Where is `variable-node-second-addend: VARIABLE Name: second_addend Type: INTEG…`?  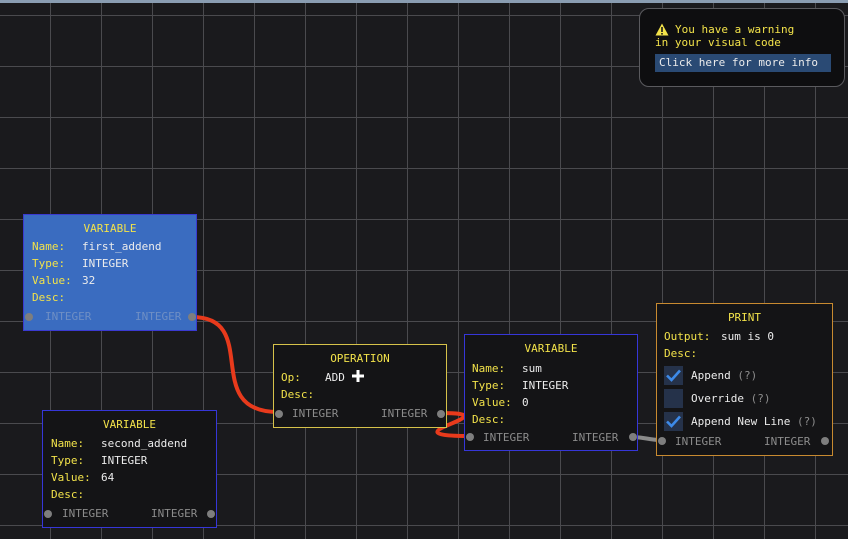 variable-node-second-addend: VARIABLE Name: second_addend Type: INTEG… is located at coordinates (129, 469).